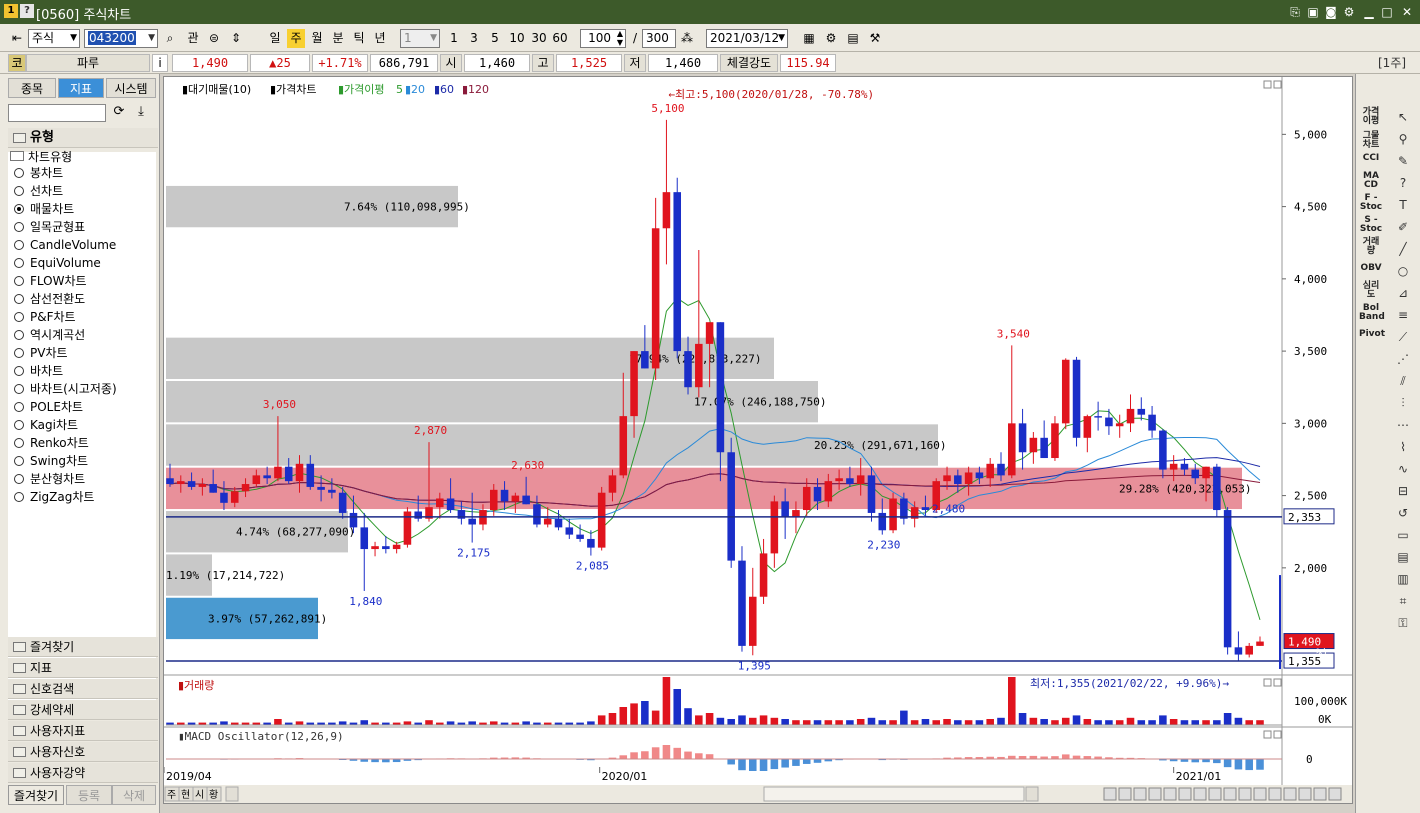  Describe the element at coordinates (45, 317) in the screenshot. I see `chart-type-item: P&F차트` at that location.